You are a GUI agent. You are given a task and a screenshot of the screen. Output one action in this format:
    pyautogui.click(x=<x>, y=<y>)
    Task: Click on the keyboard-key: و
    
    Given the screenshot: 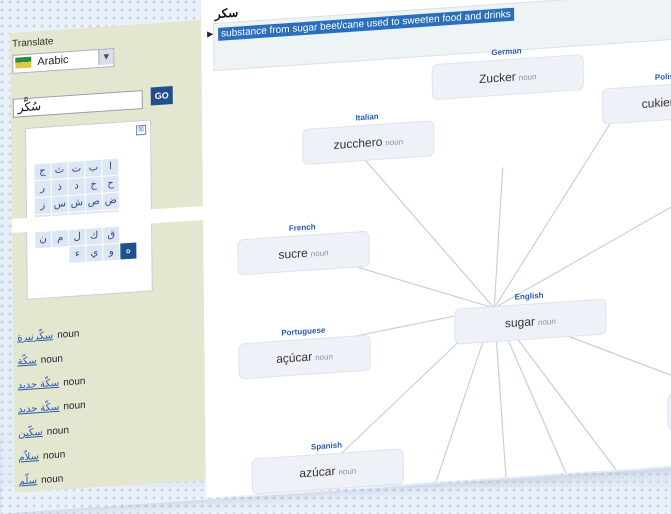 What is the action you would take?
    pyautogui.click(x=111, y=252)
    